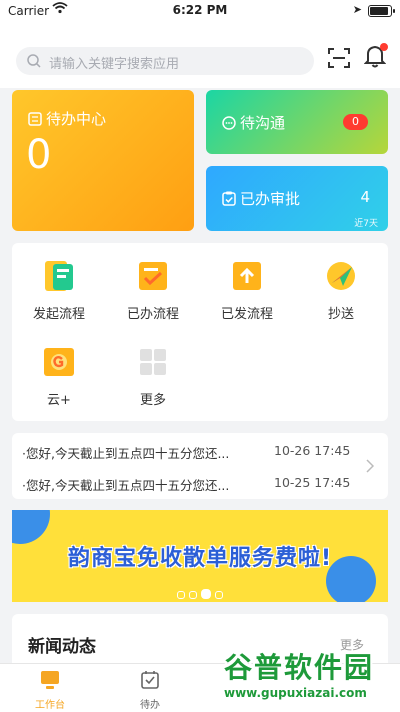  What do you see at coordinates (370, 467) in the screenshot?
I see `chevron-right-icon` at bounding box center [370, 467].